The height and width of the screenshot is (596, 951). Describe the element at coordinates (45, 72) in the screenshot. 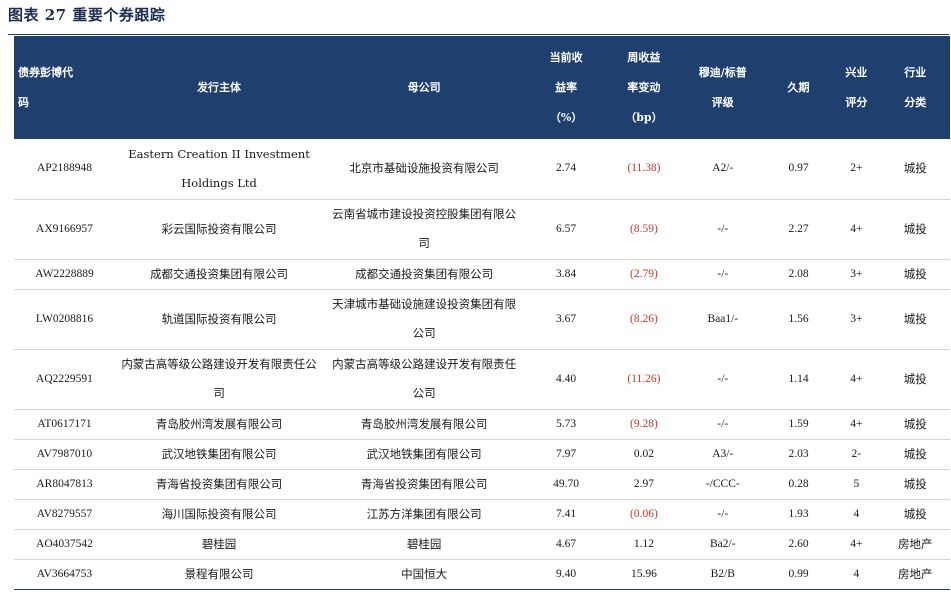

I see `header-code-line1: 债券彭博代` at that location.